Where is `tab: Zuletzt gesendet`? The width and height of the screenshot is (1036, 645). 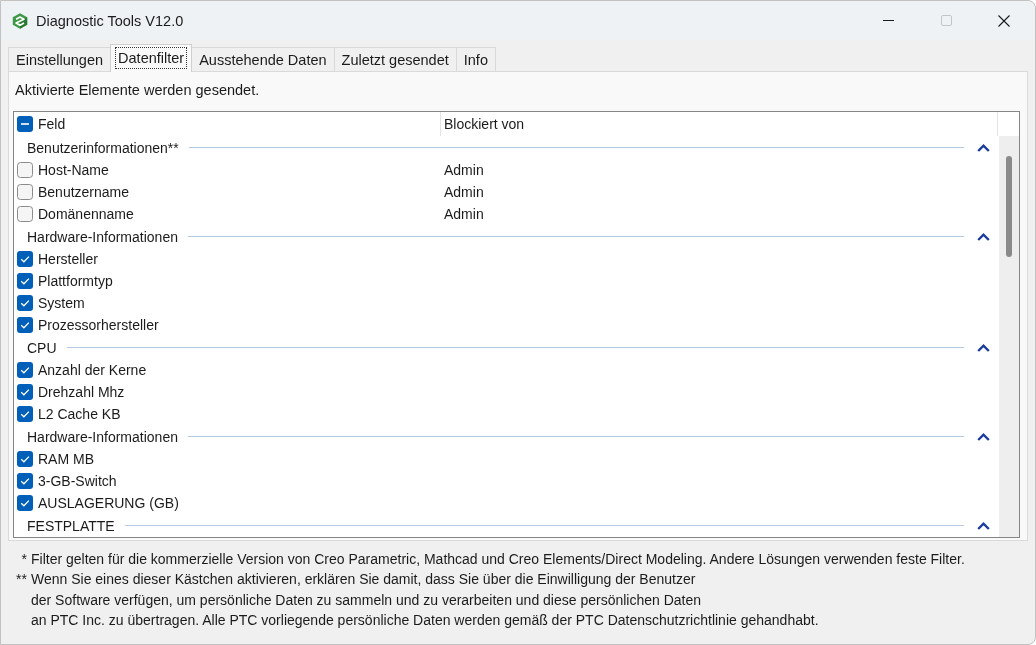 tab: Zuletzt gesendet is located at coordinates (395, 59).